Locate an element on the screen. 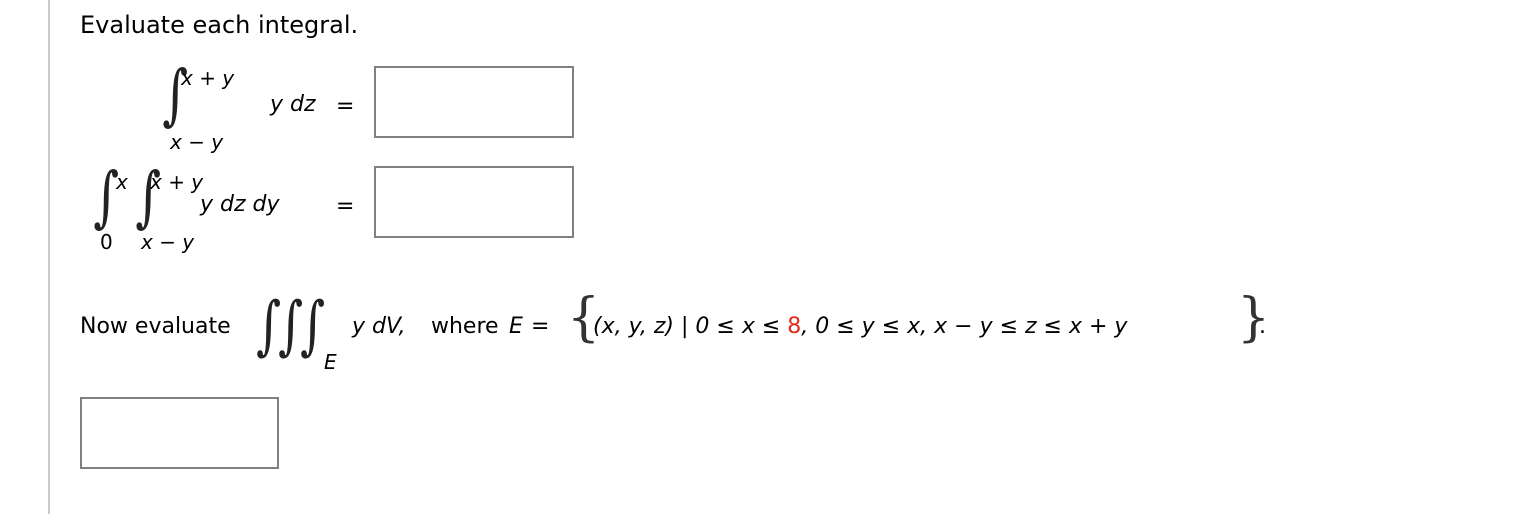 The width and height of the screenshot is (1530, 514). set-condition-start: (x, y, z) | 0 ≤ x ≤ is located at coordinates (690, 326).